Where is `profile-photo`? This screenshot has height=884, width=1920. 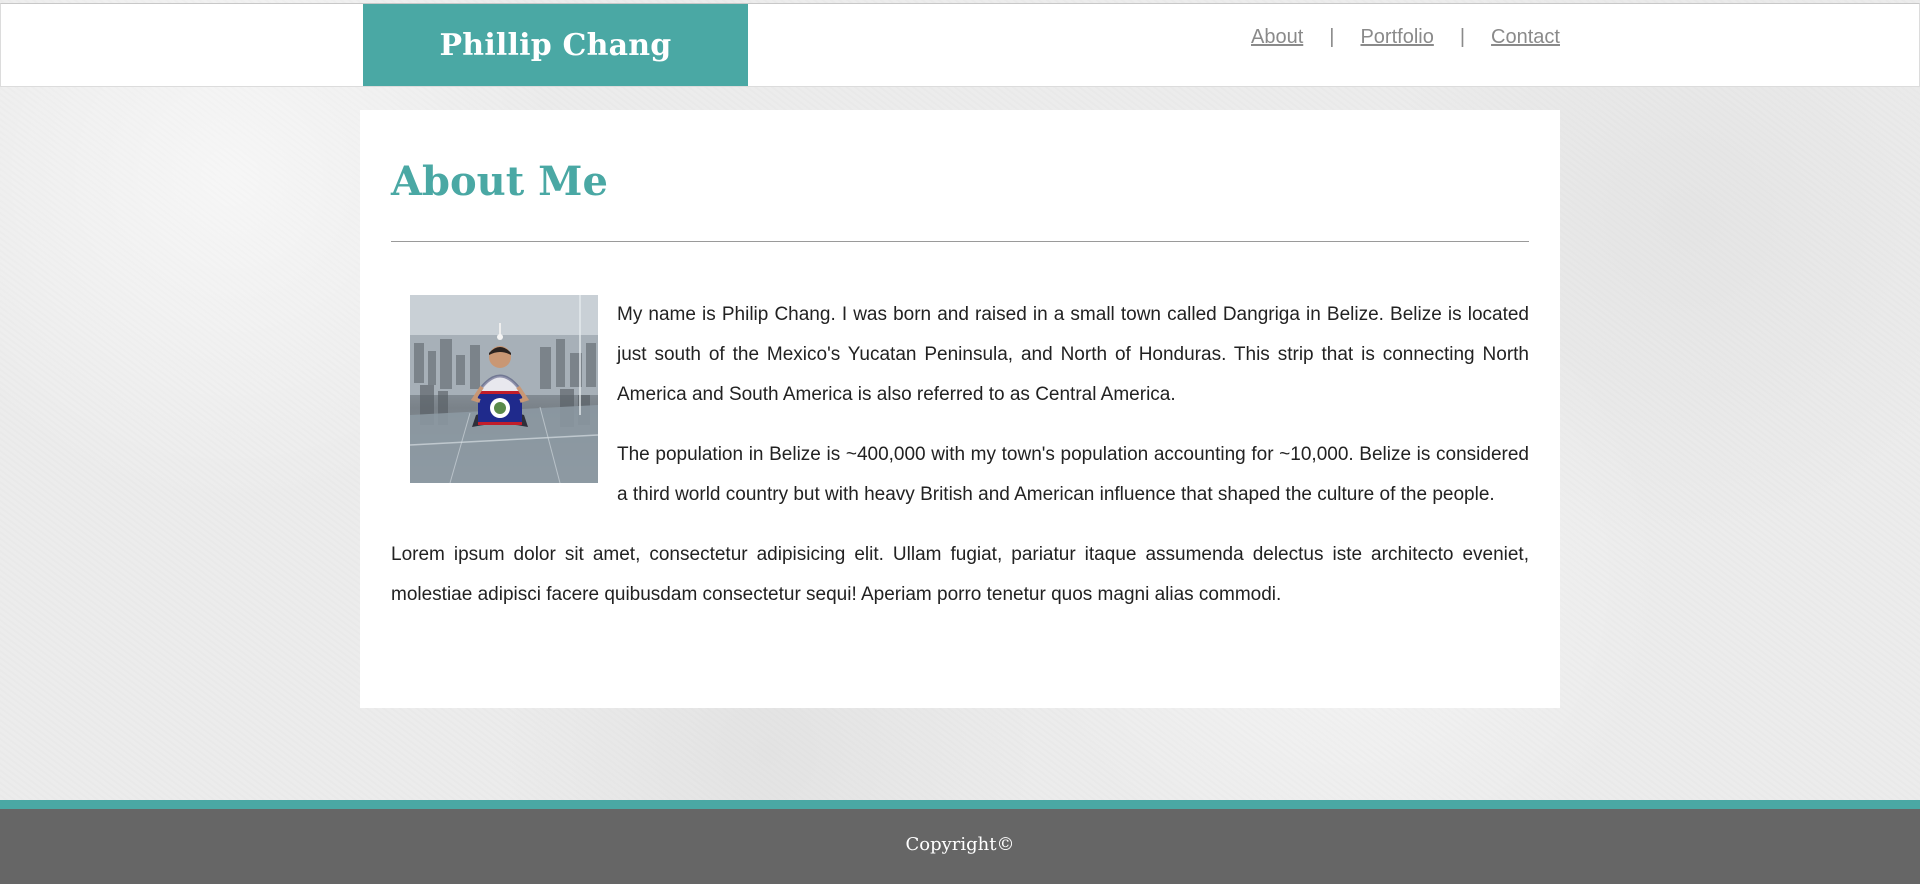 profile-photo is located at coordinates (504, 389).